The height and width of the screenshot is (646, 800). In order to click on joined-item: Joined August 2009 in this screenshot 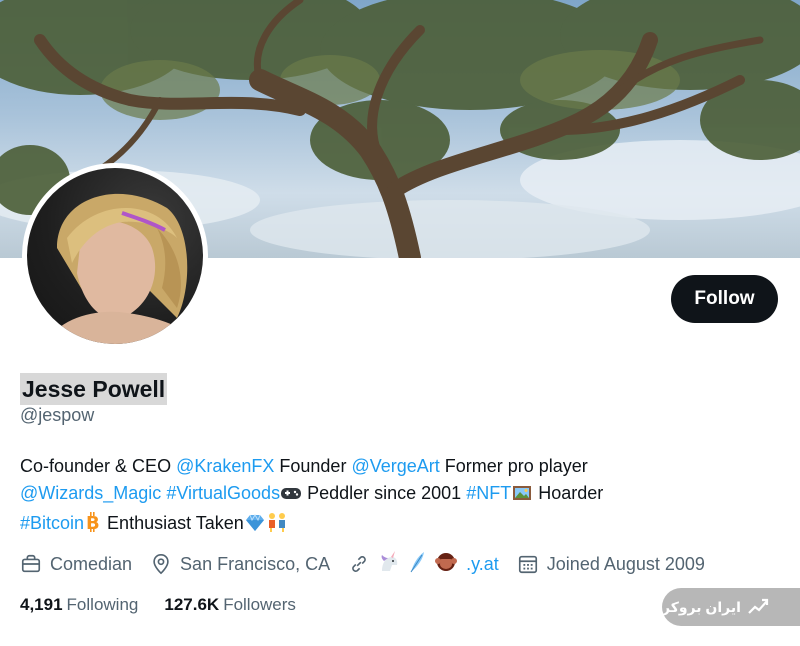, I will do `click(611, 564)`.